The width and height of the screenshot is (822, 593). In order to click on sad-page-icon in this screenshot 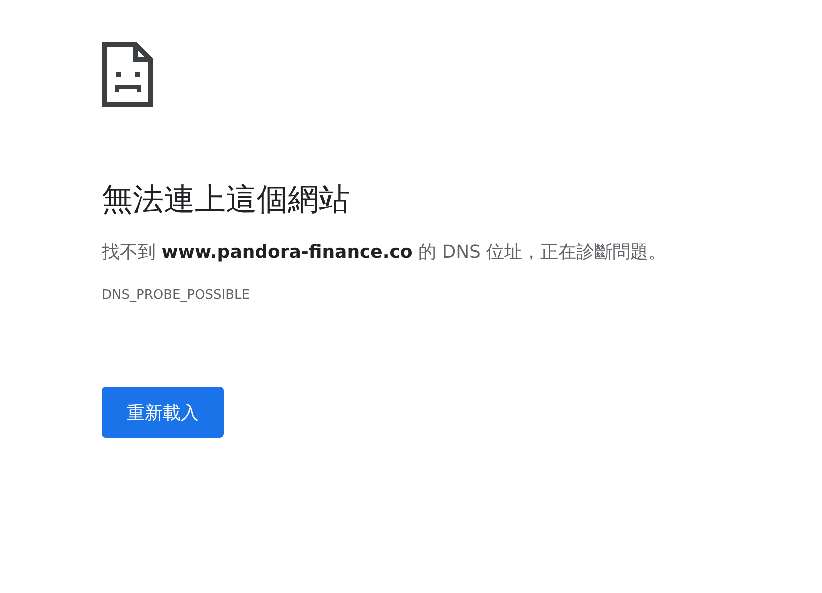, I will do `click(128, 75)`.